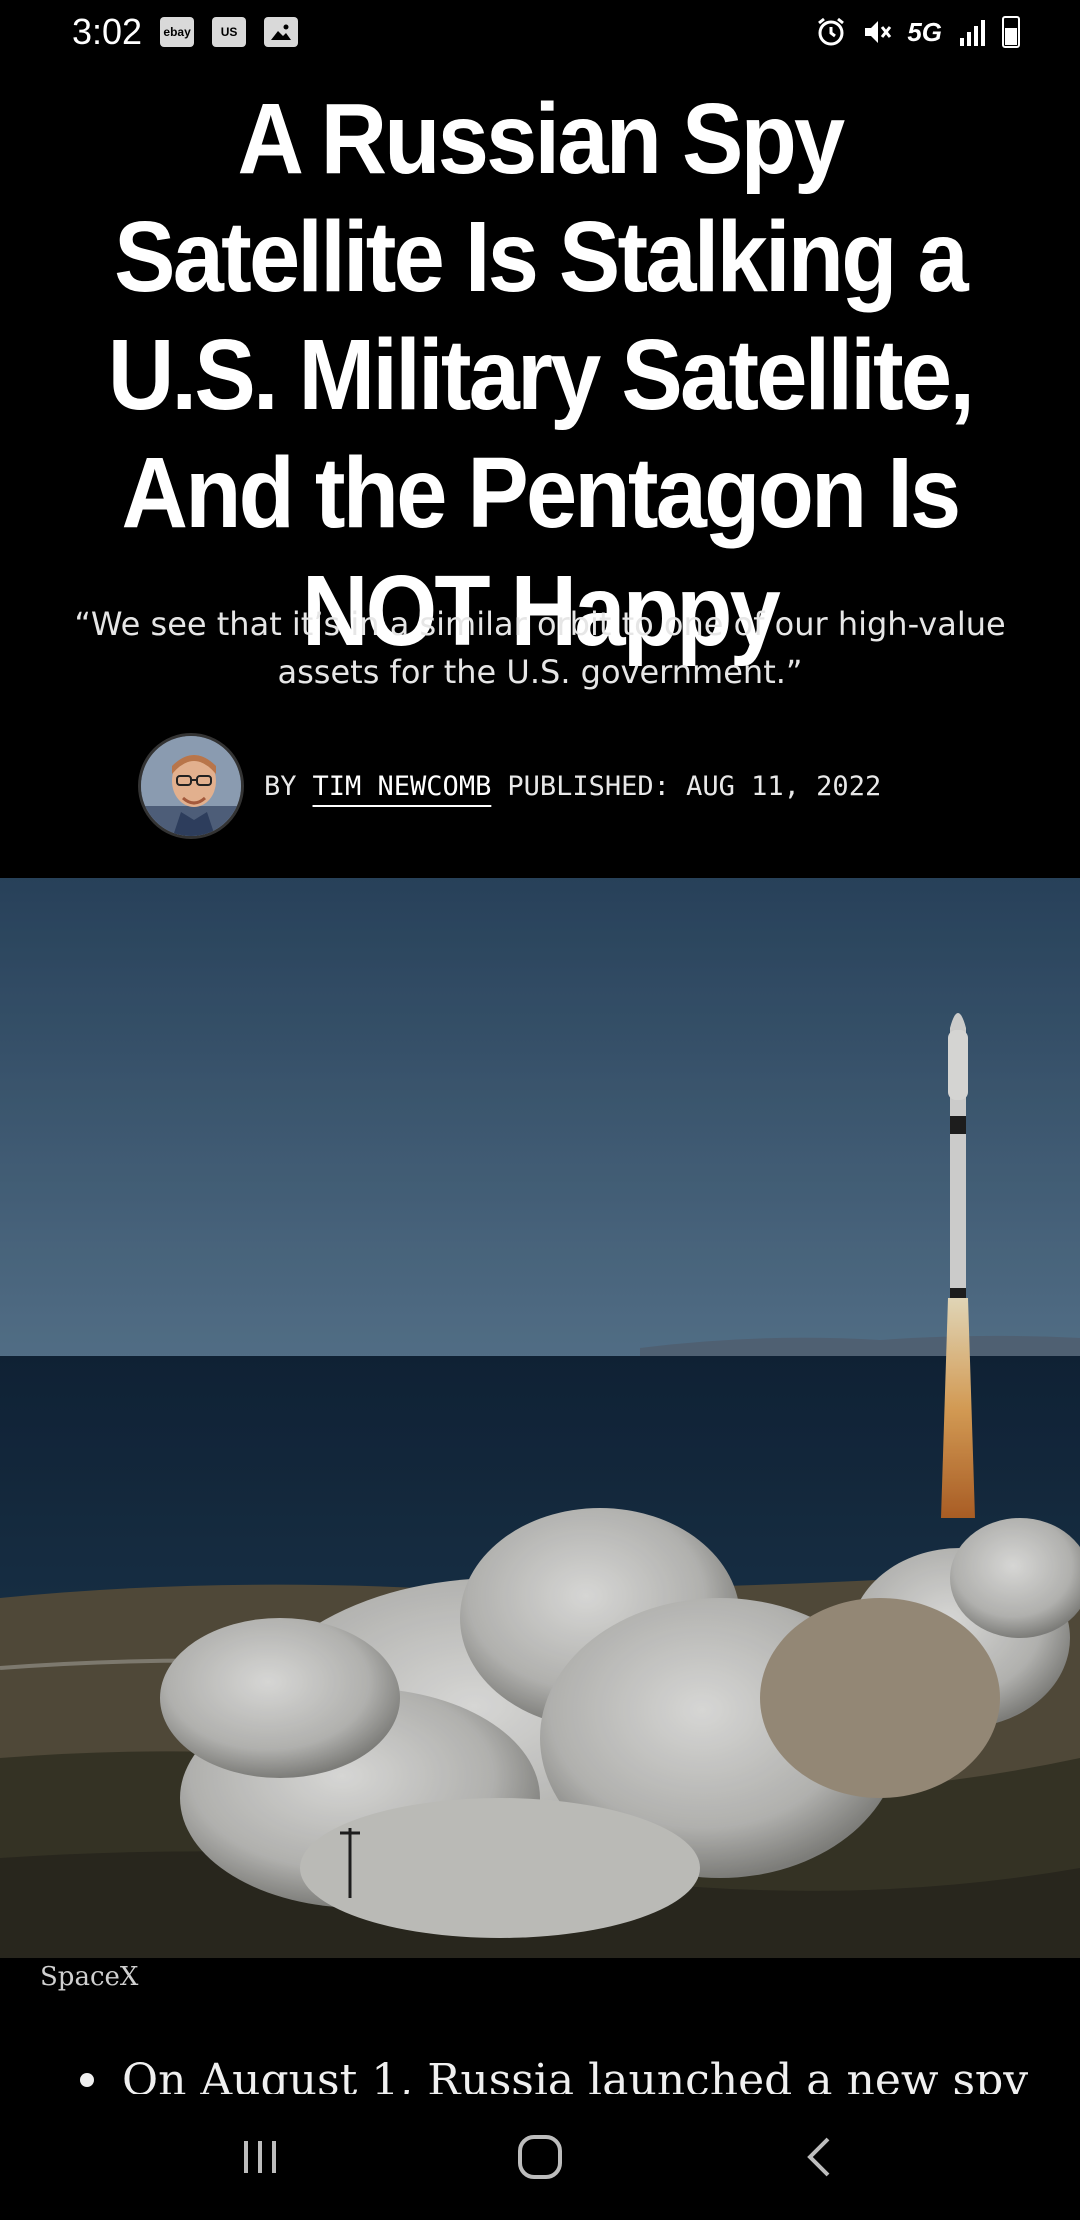 This screenshot has width=1080, height=2220. I want to click on bullet-icon, so click(87, 2080).